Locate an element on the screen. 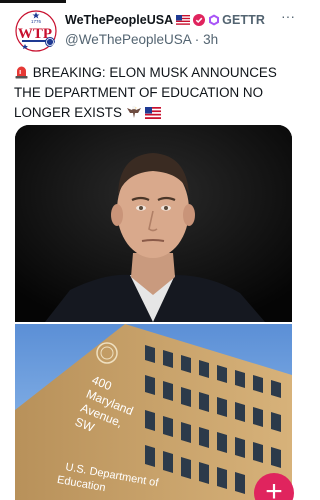 This screenshot has height=500, width=320. more-options-icon: ··· is located at coordinates (288, 17).